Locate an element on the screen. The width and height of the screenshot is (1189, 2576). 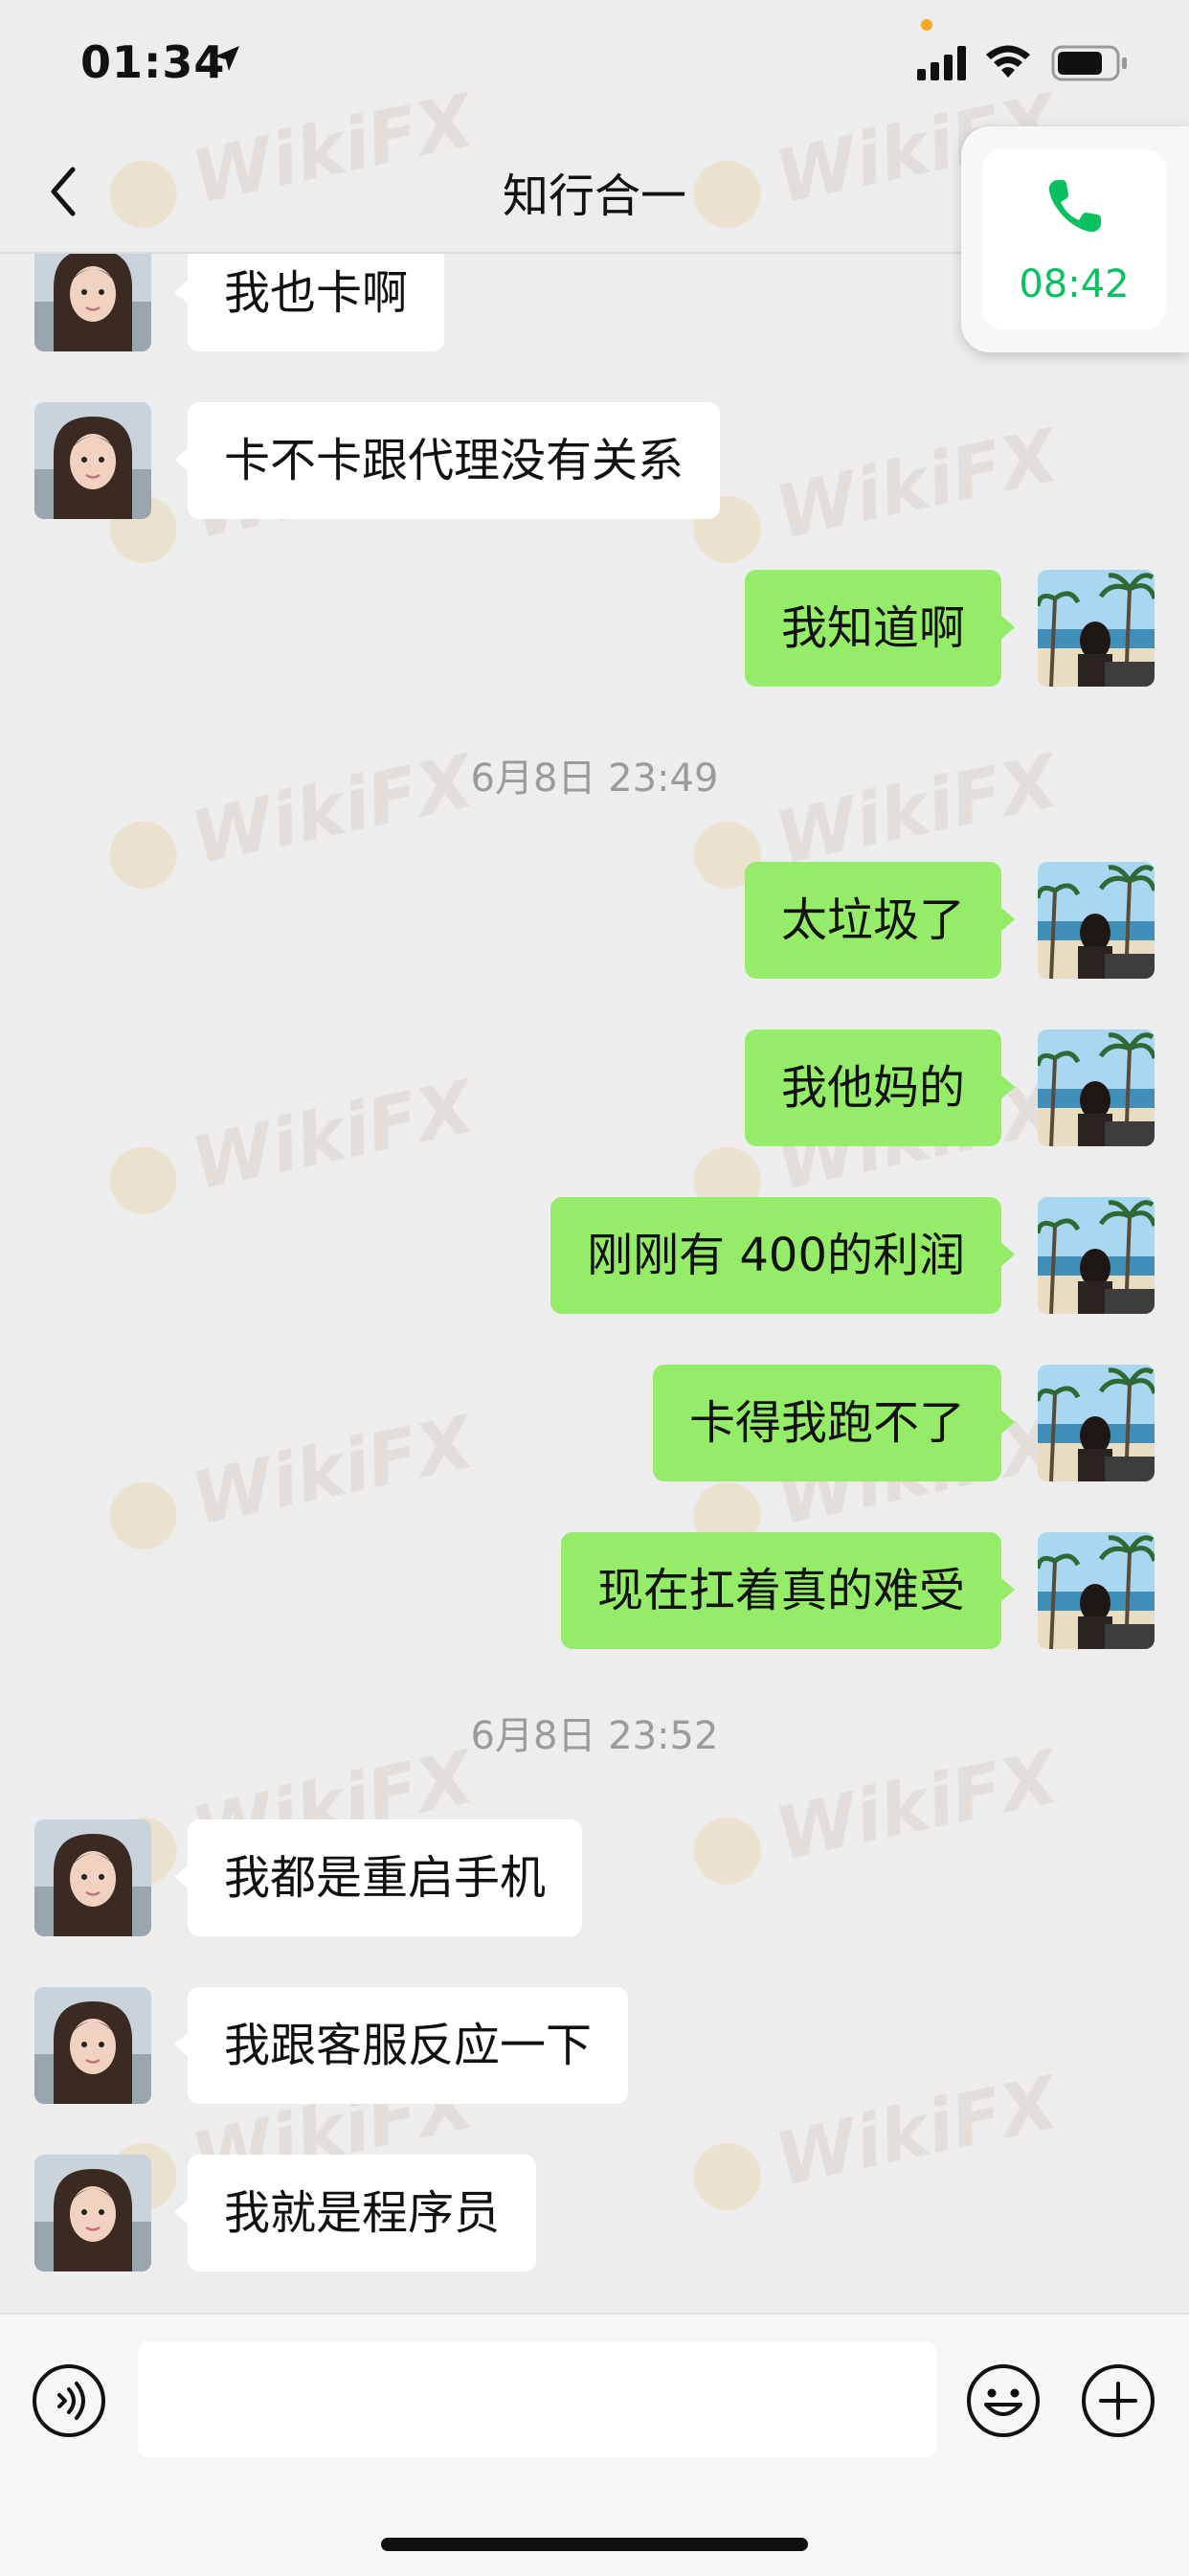
cellular-signal-icon is located at coordinates (941, 63).